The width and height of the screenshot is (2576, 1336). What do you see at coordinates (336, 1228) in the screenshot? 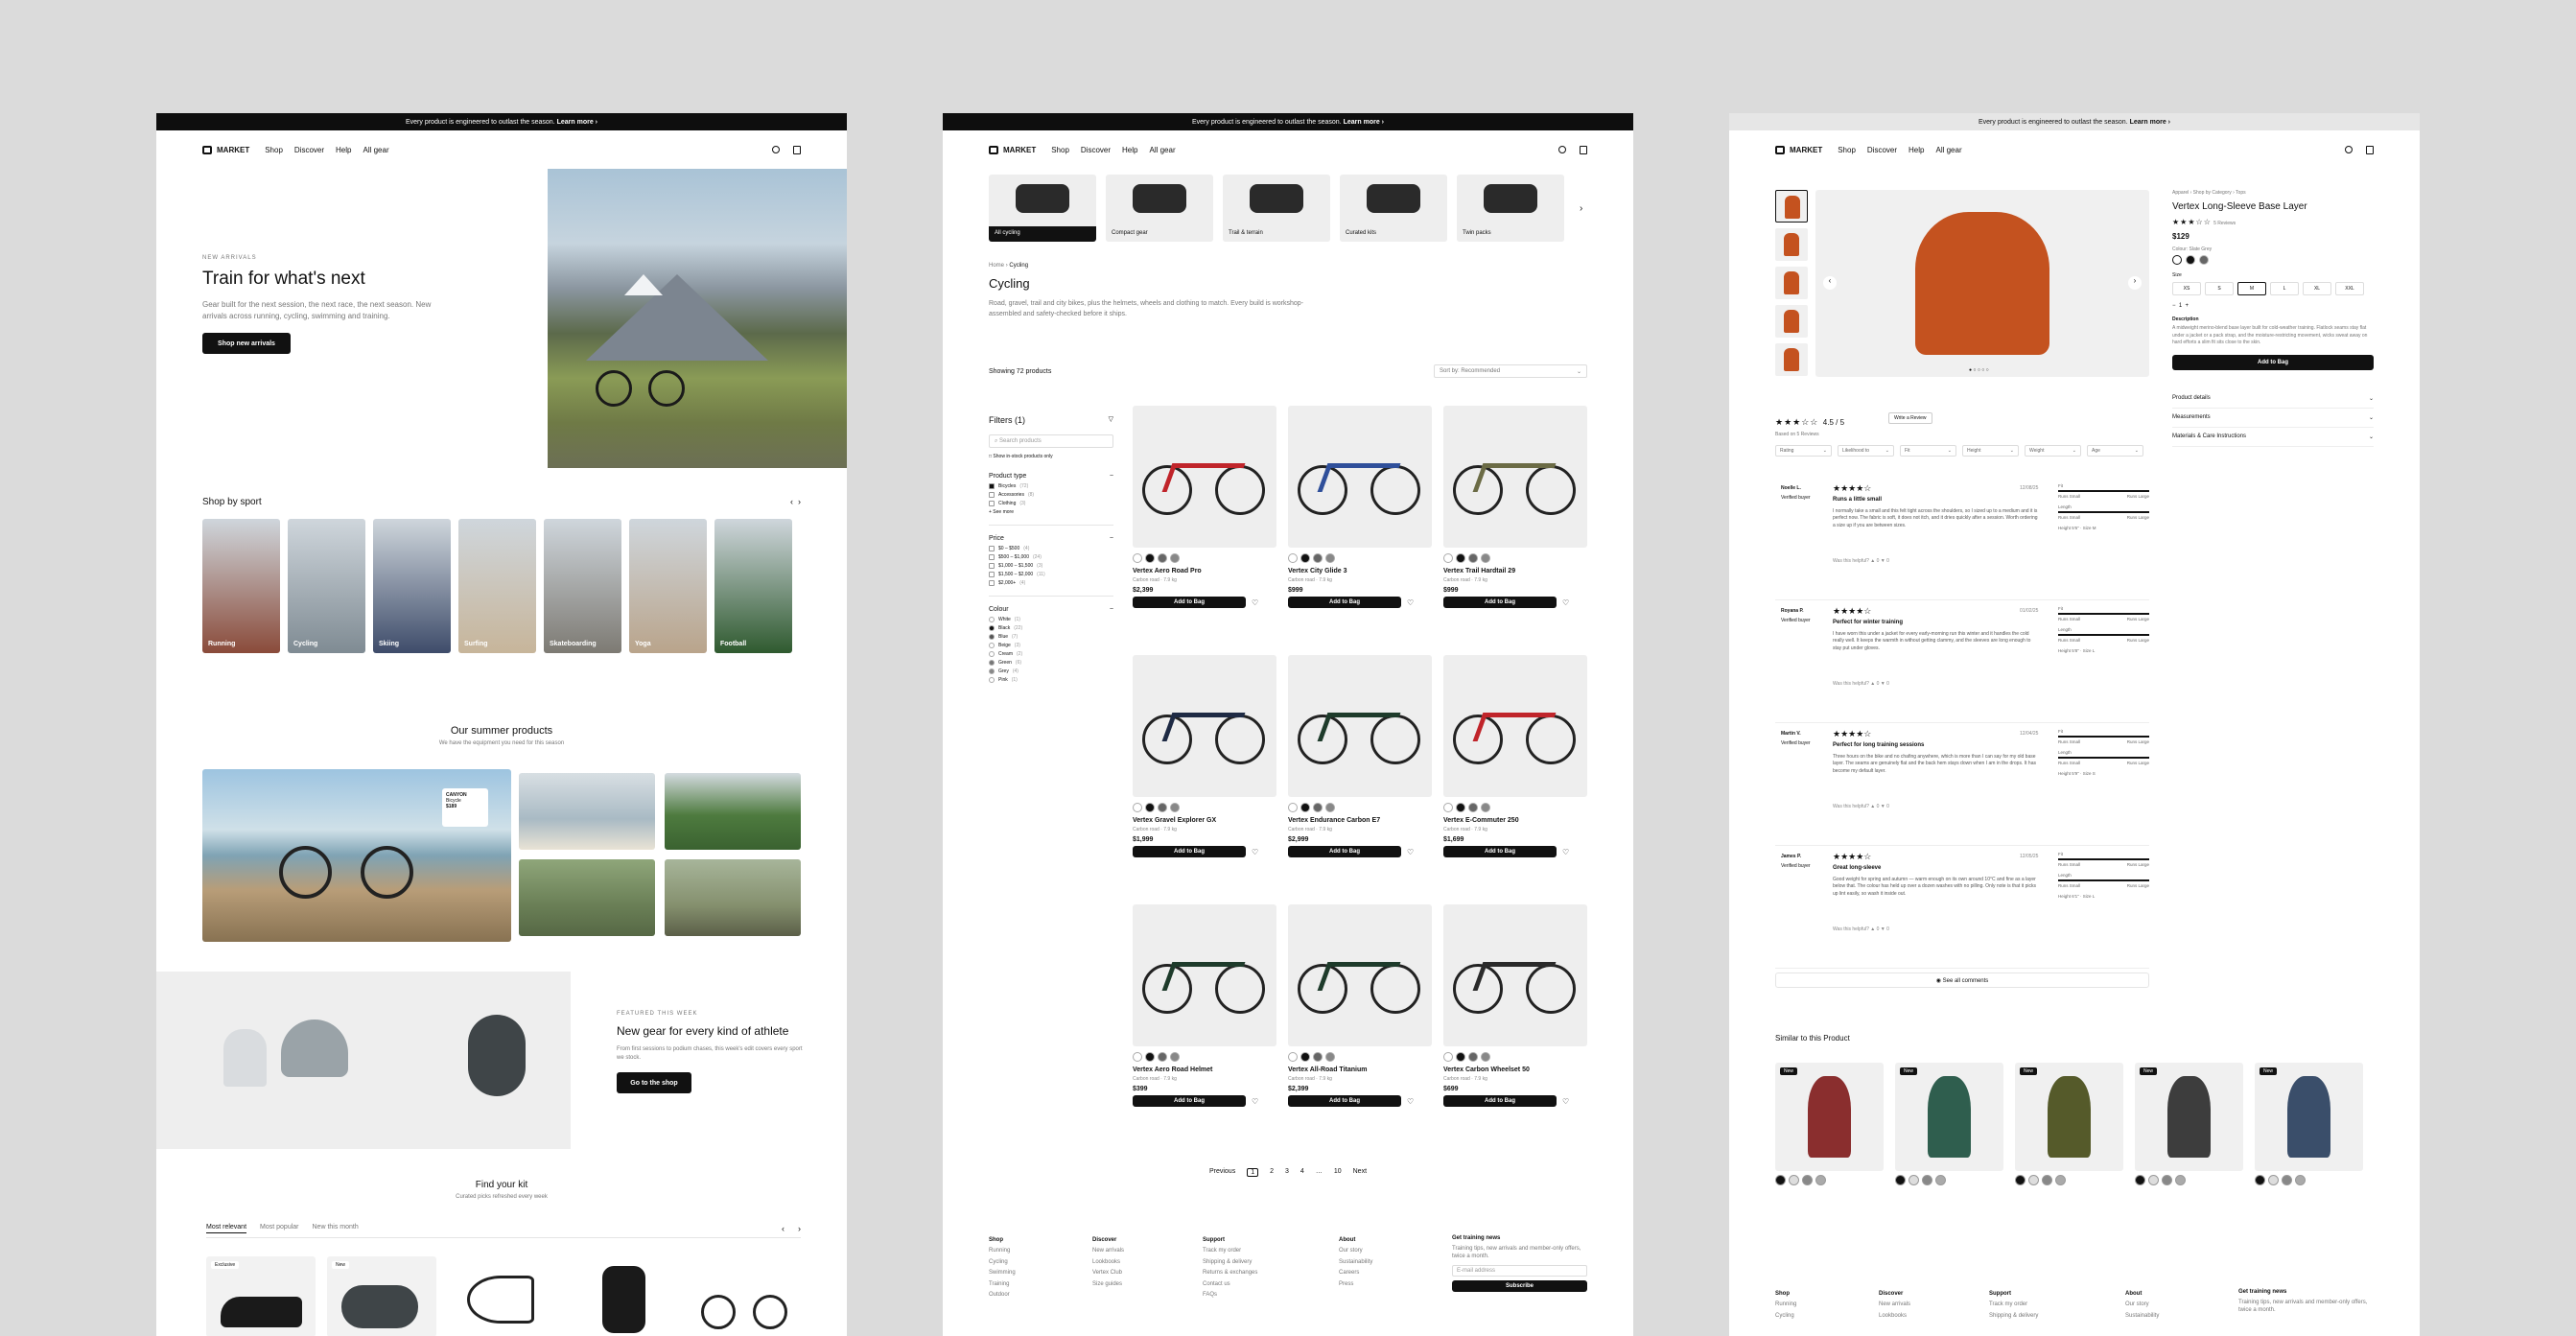
I see `tab-new-this-month: New this month` at bounding box center [336, 1228].